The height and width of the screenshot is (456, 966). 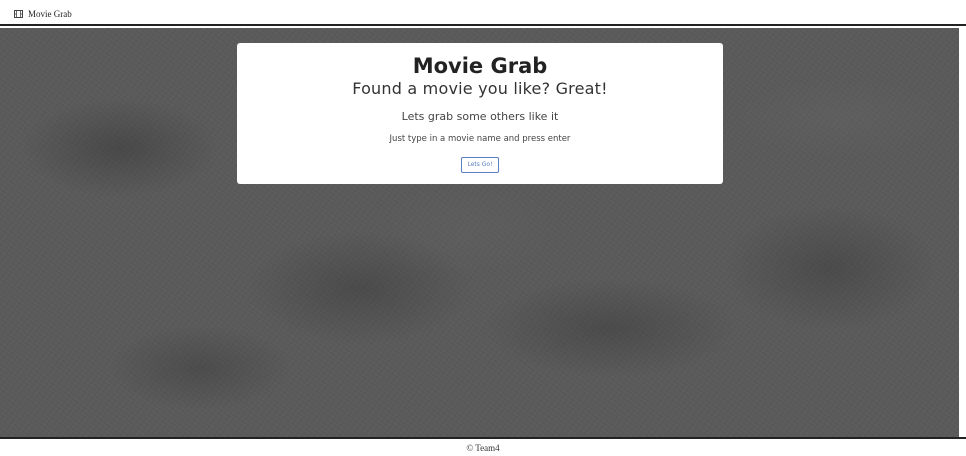 I want to click on footer-copyright: © Team4, so click(x=483, y=448).